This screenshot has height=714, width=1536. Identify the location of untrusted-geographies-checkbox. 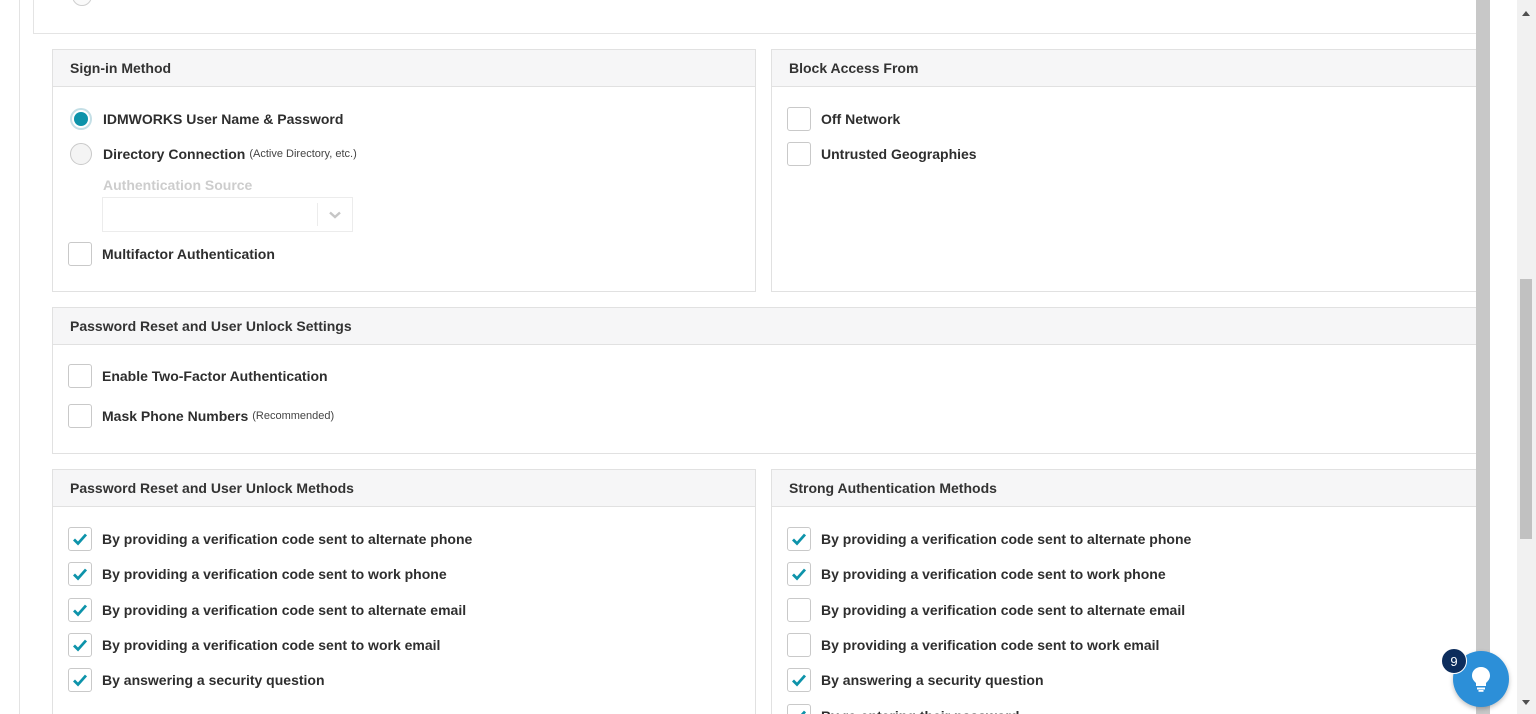
(799, 154).